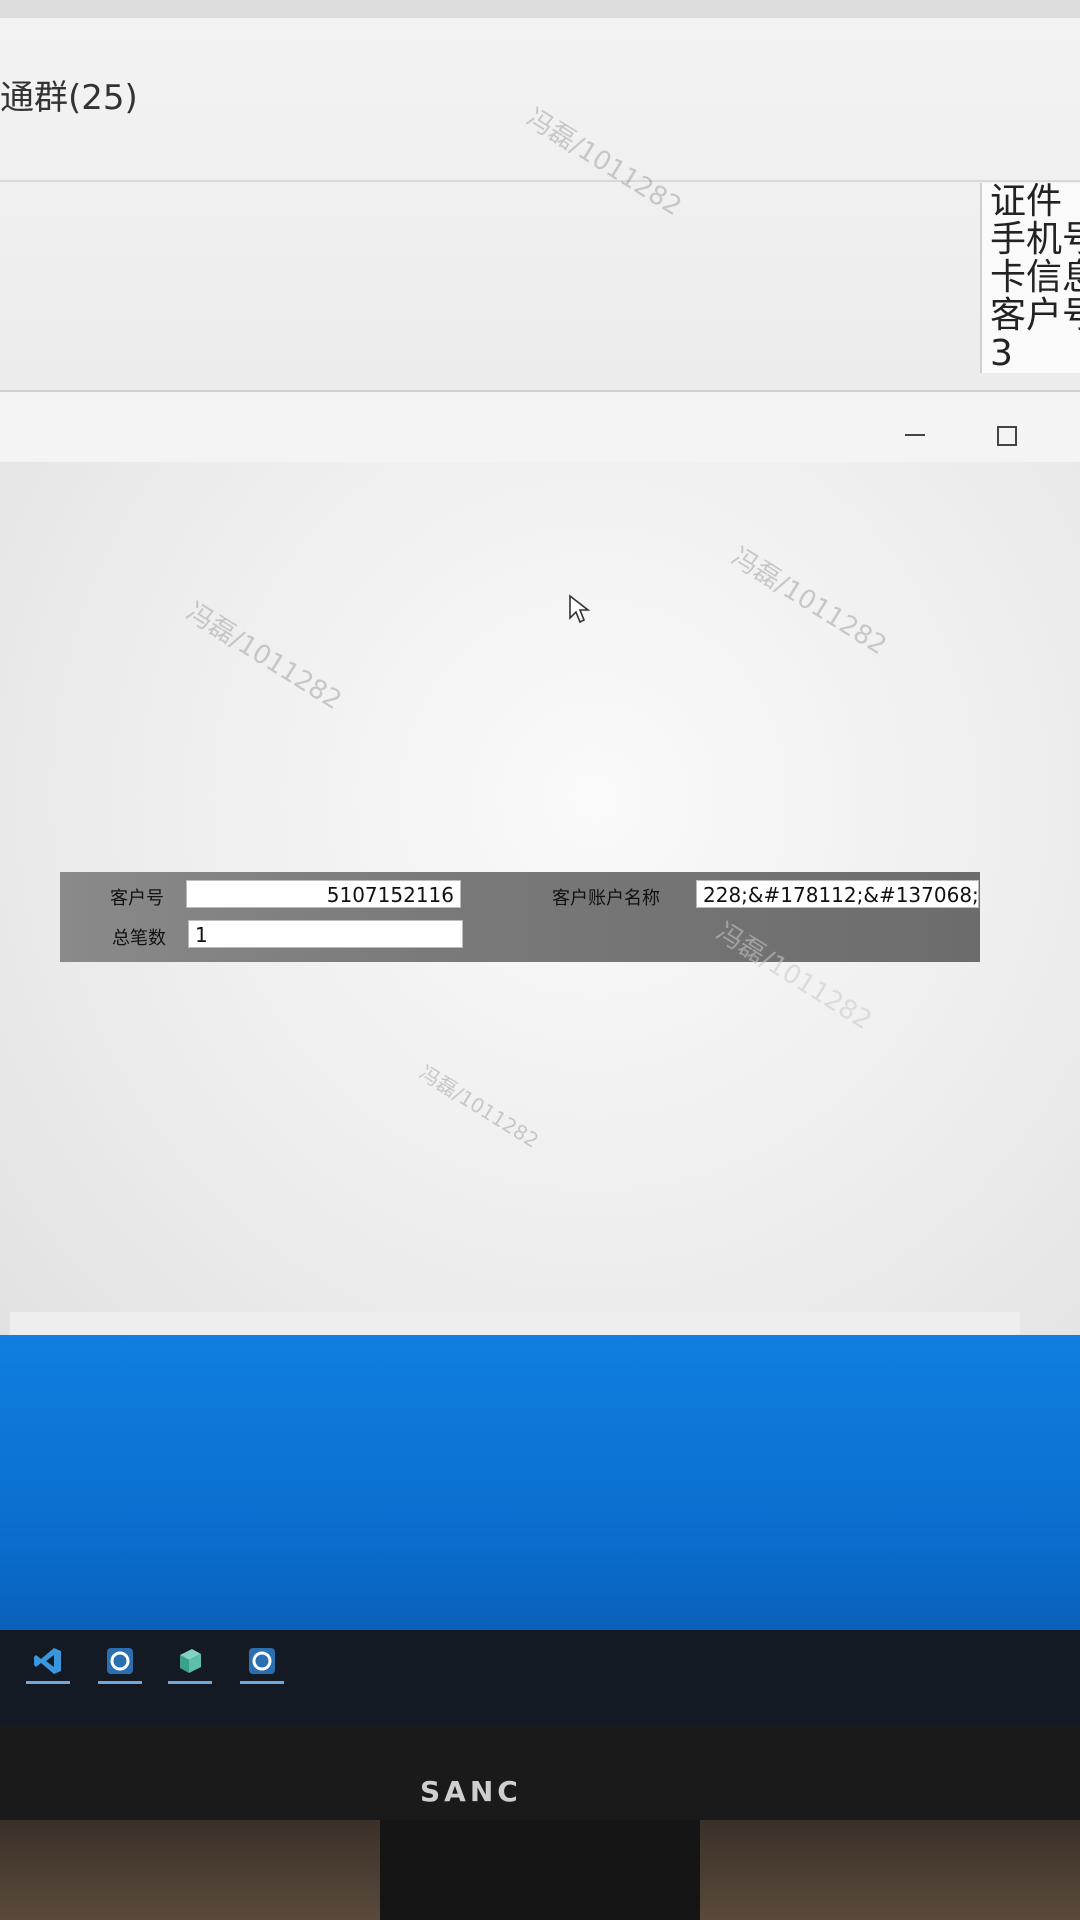 This screenshot has width=1080, height=1920. Describe the element at coordinates (471, 1791) in the screenshot. I see `monitor-brand-logo: SANC` at that location.